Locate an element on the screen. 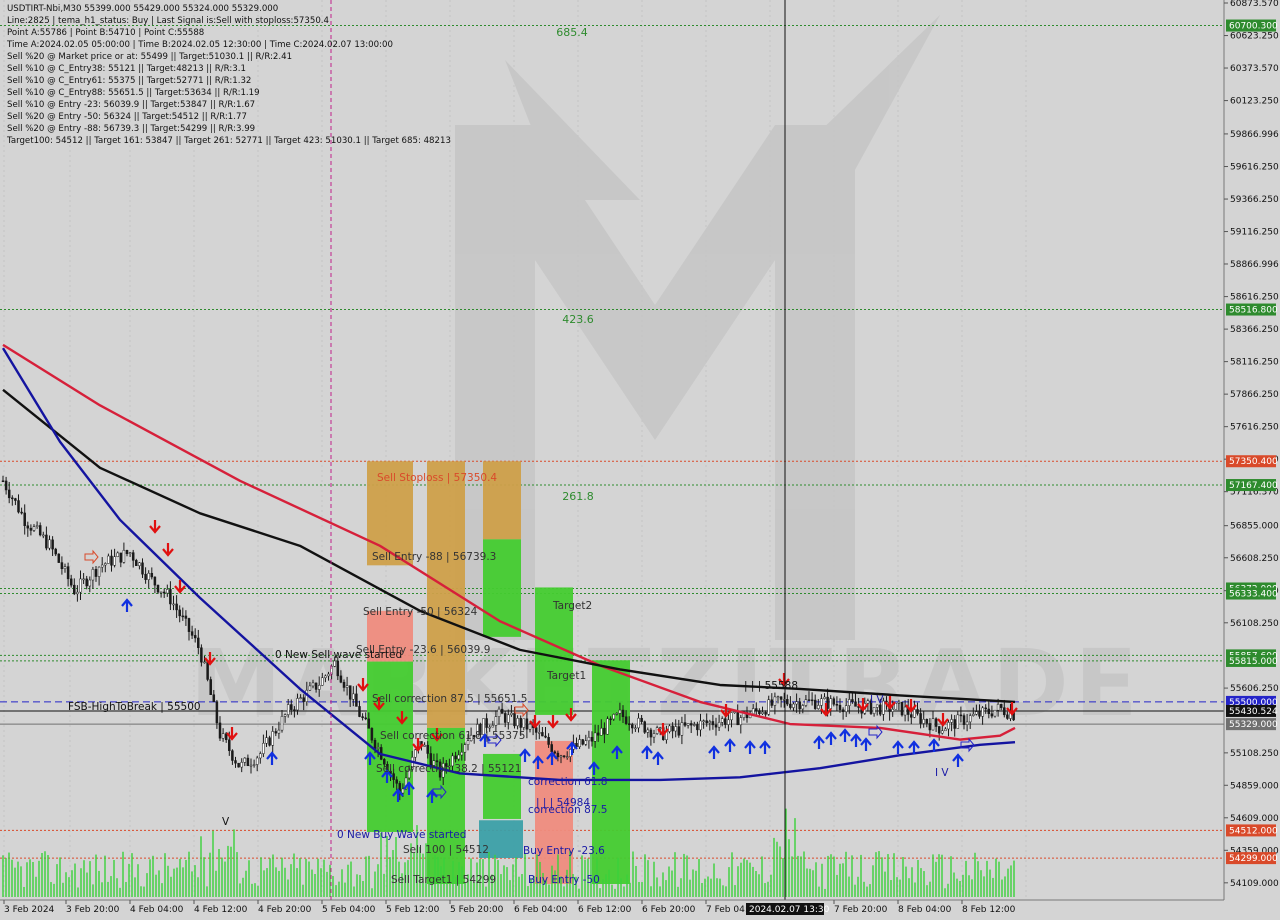 The width and height of the screenshot is (1280, 920). crosshair-time-label: 2024.02.07 13:30 is located at coordinates (789, 910).